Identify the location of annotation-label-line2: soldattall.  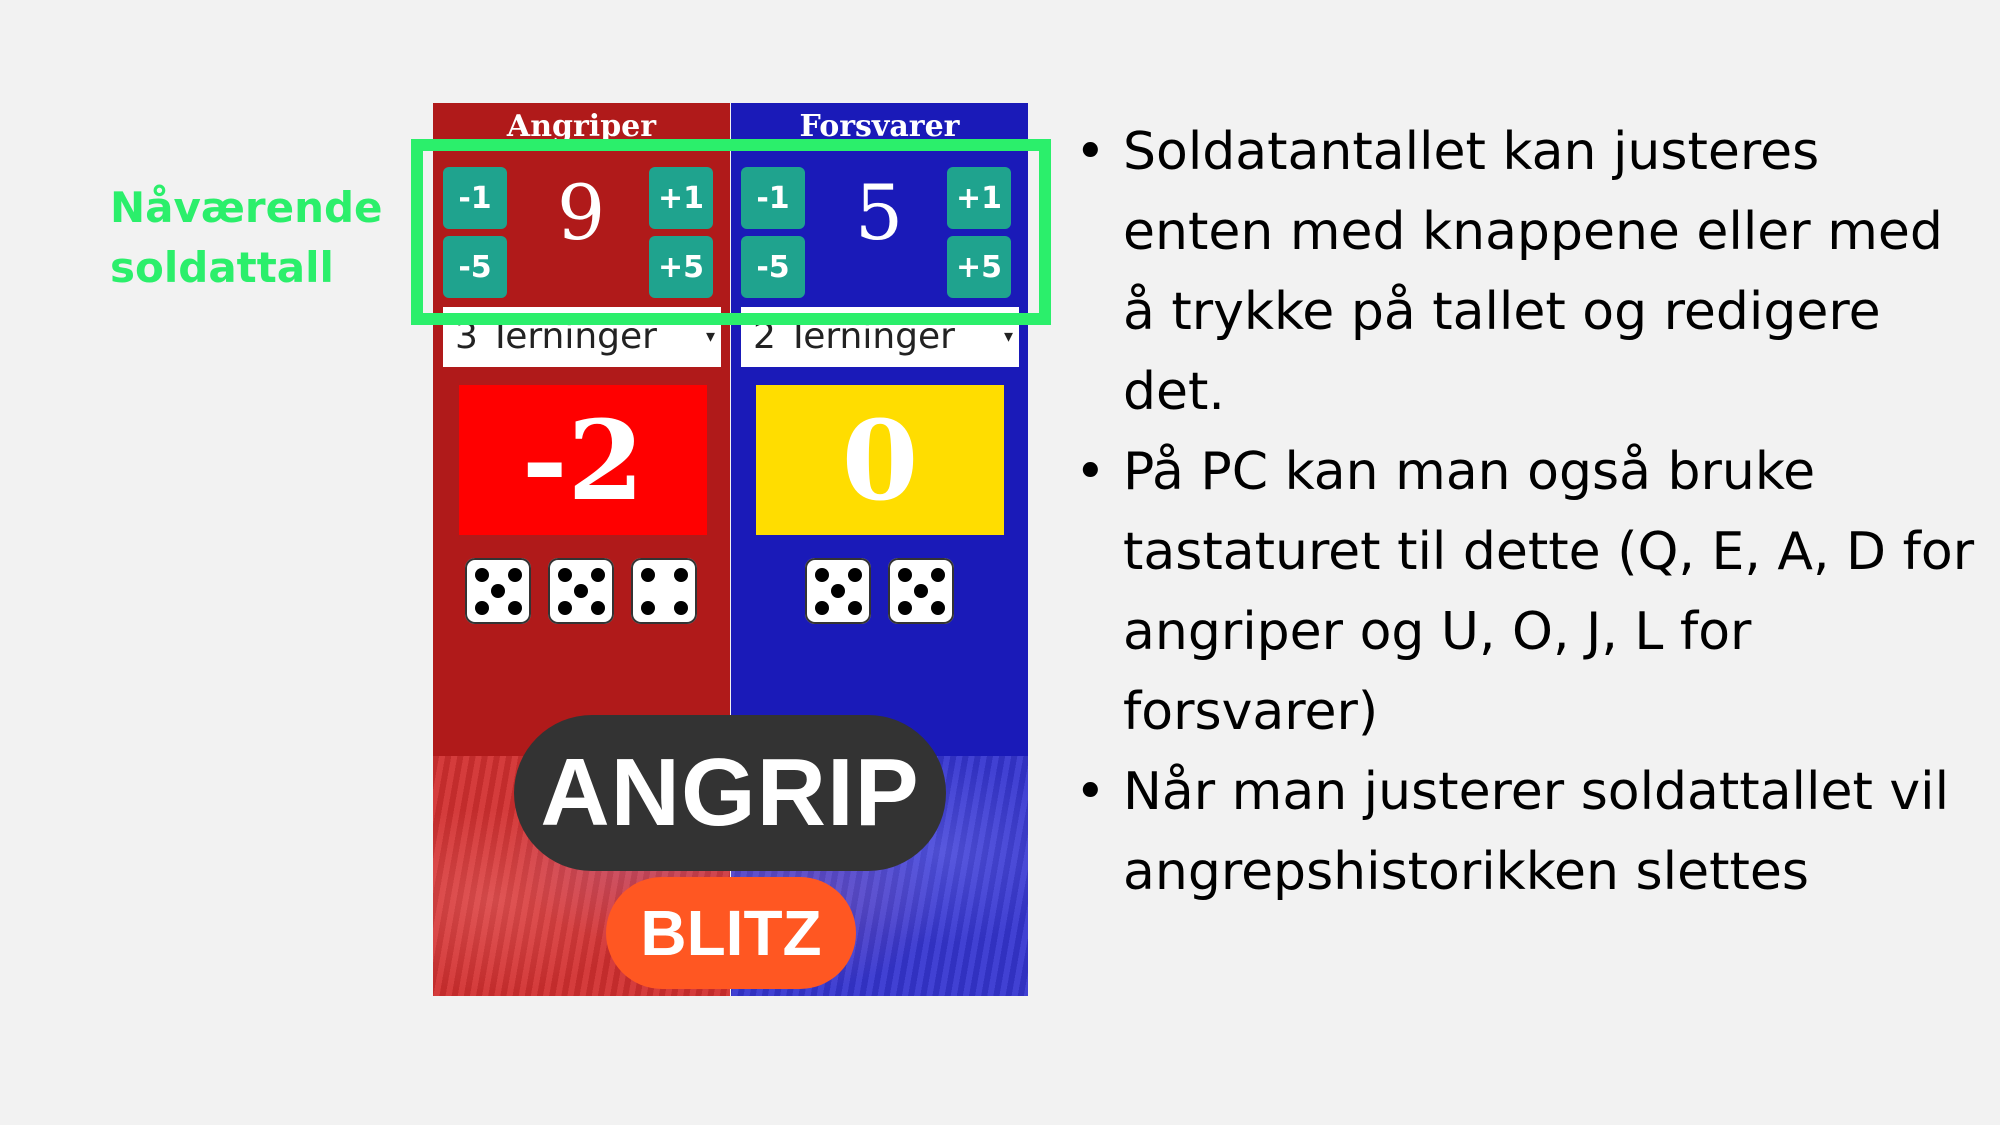
(222, 267).